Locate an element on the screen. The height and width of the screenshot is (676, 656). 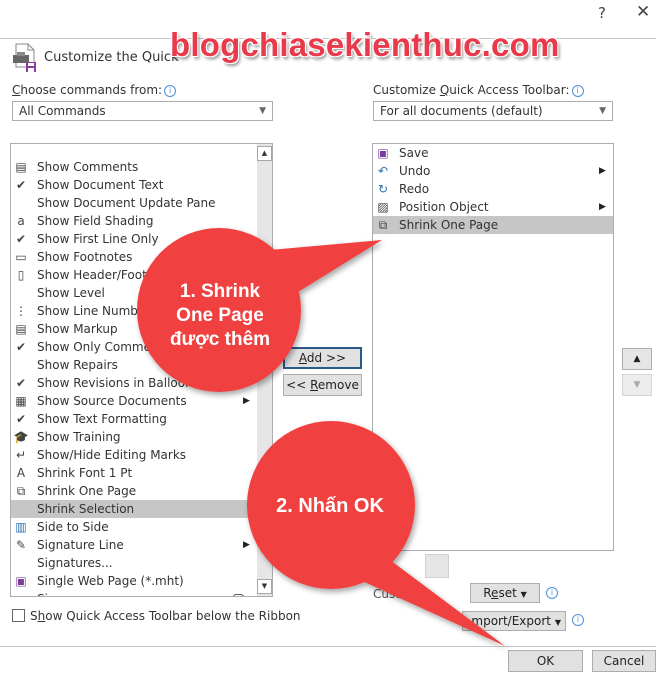
callout-1-text: 1. Shrink One Page được thêm is located at coordinates (220, 315).